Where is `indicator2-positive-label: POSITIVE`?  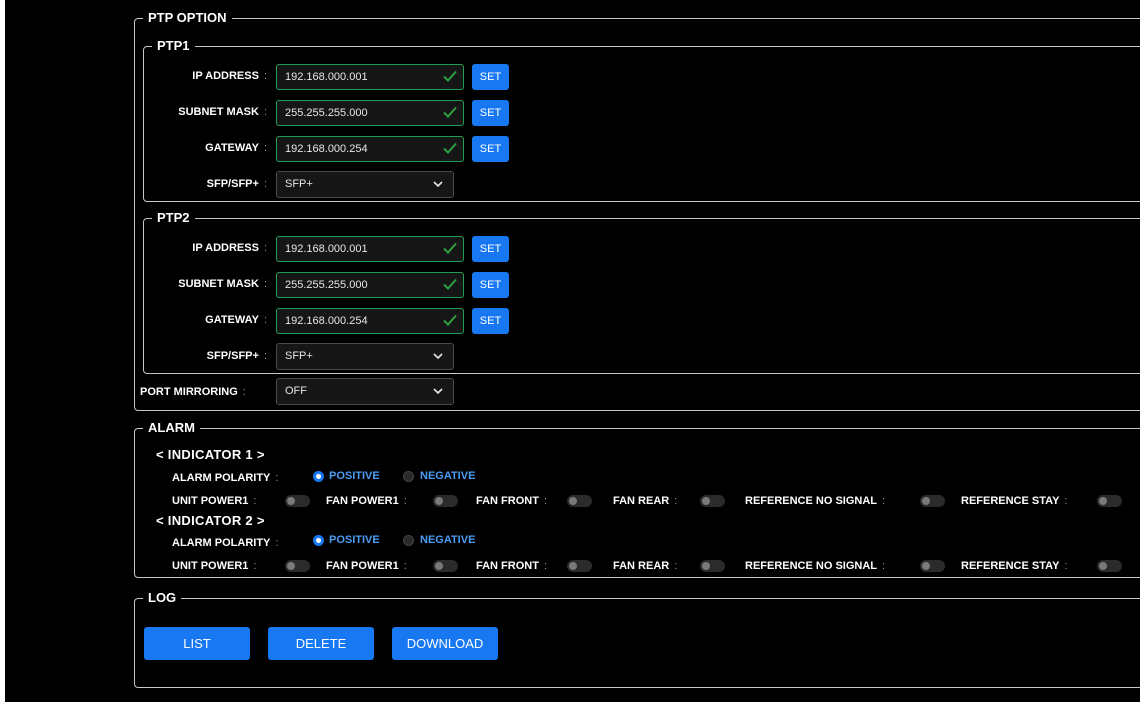 indicator2-positive-label: POSITIVE is located at coordinates (354, 540).